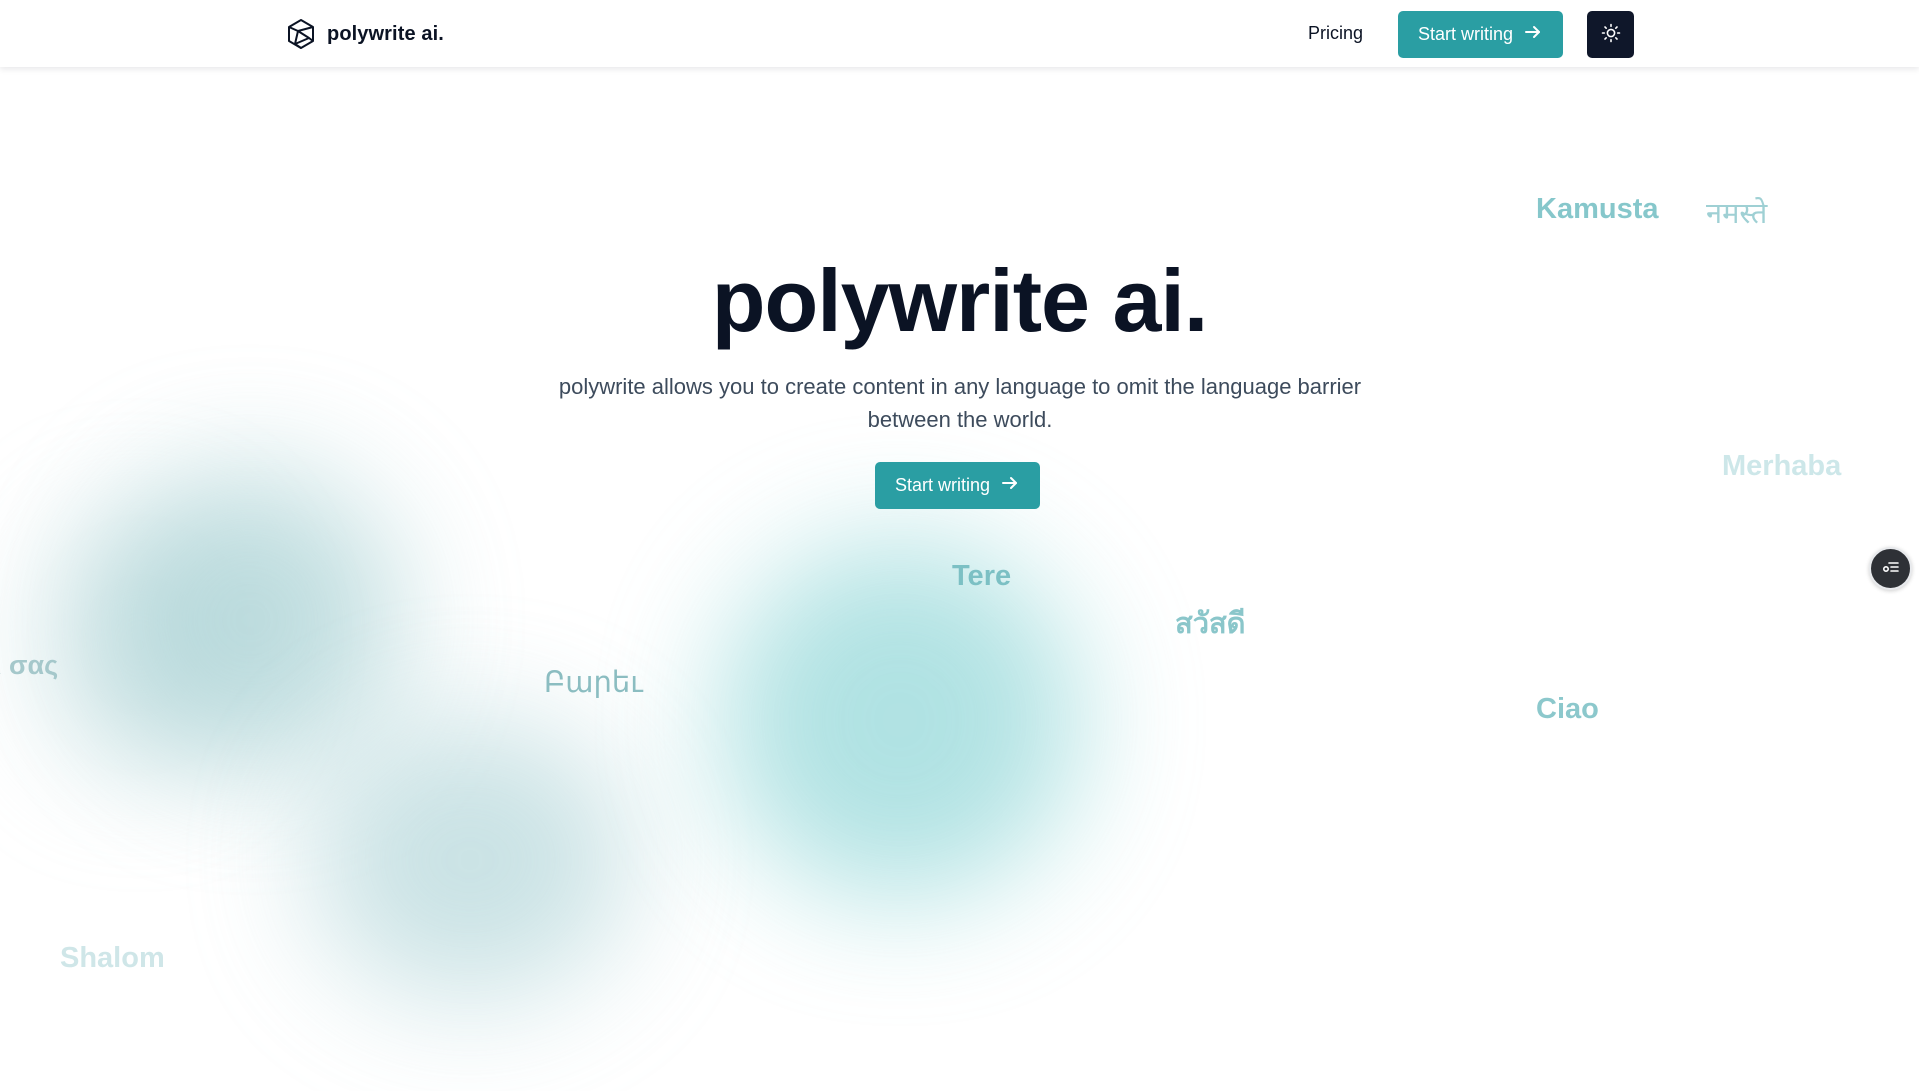  I want to click on theme-toggle-button, so click(1610, 34).